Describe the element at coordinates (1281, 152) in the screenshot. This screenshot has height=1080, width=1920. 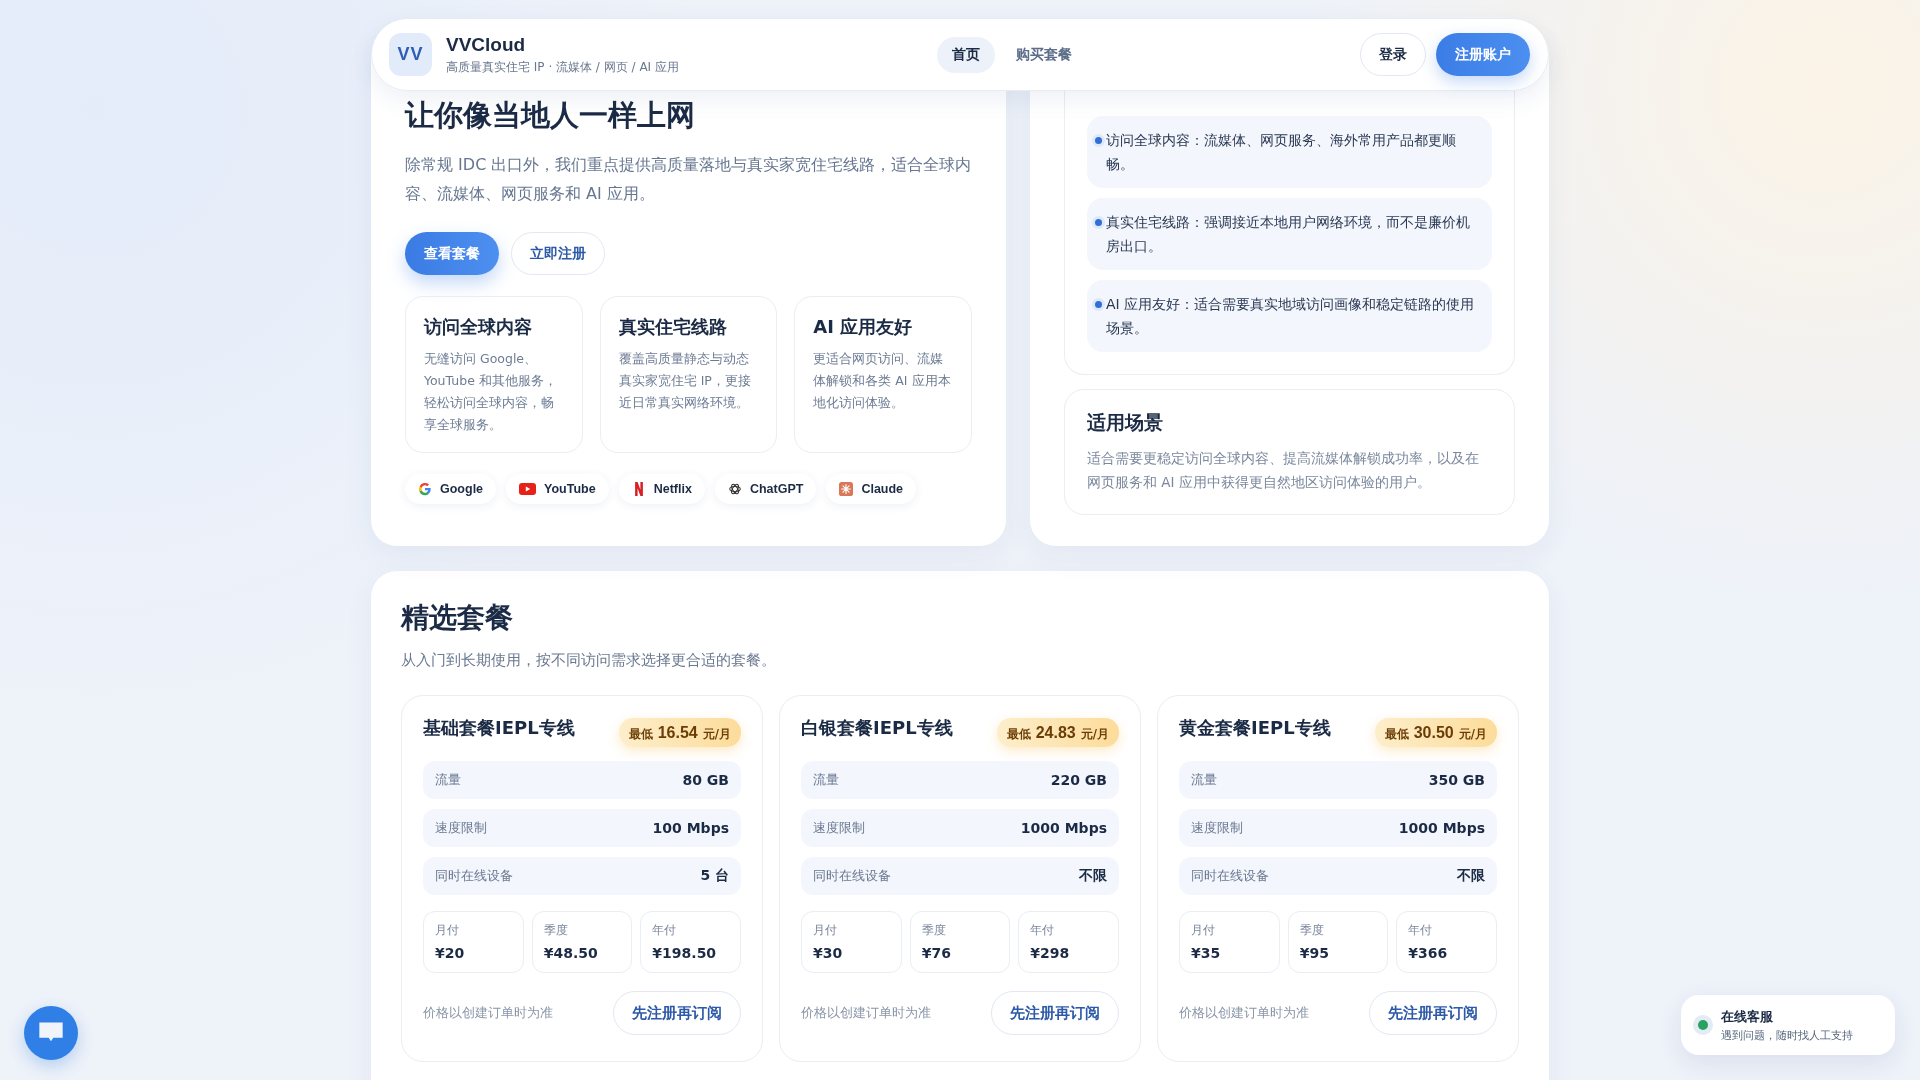
I see `reason-text: 访问全球内容：流媒体、网页服务、海外常用产品都更顺畅。` at that location.